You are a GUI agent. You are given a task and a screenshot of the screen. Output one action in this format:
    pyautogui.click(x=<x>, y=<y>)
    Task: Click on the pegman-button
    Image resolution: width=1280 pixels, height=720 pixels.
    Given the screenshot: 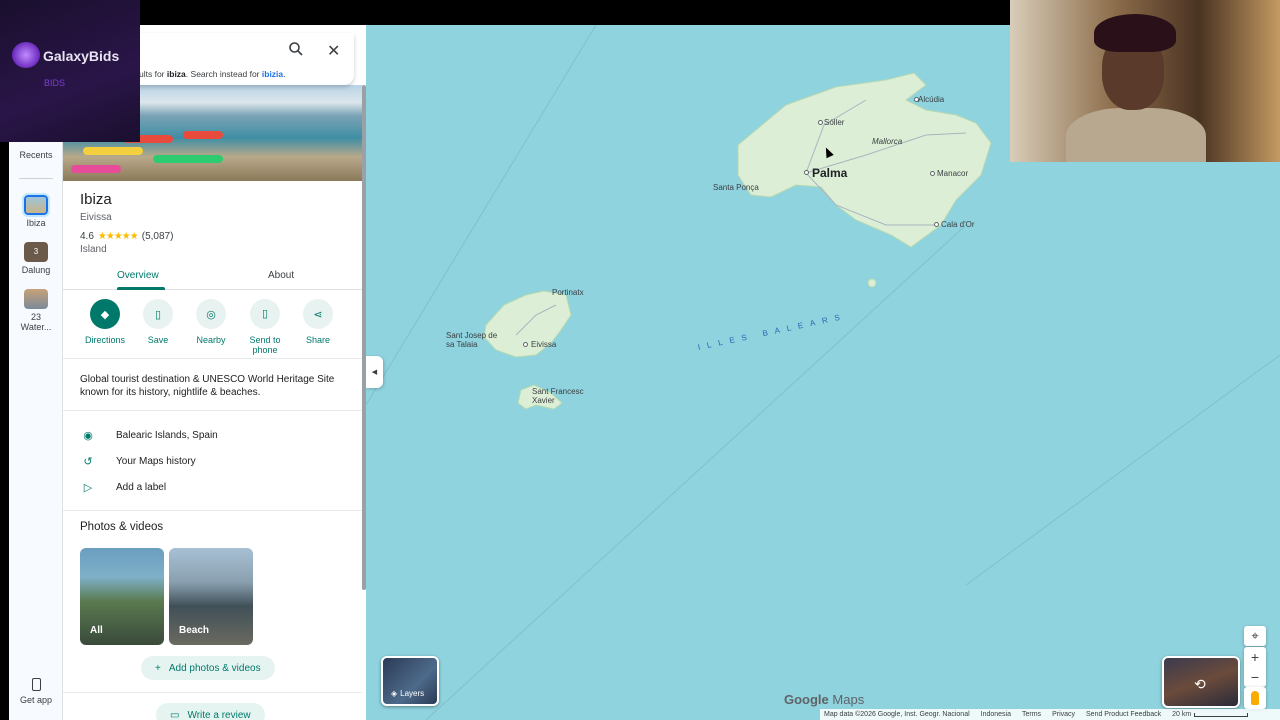 What is the action you would take?
    pyautogui.click(x=1255, y=698)
    